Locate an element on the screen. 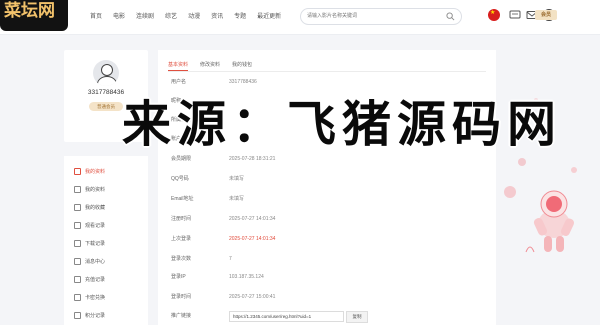 The image size is (600, 325). info-row-login-count: 登录次数 7 is located at coordinates (326, 259).